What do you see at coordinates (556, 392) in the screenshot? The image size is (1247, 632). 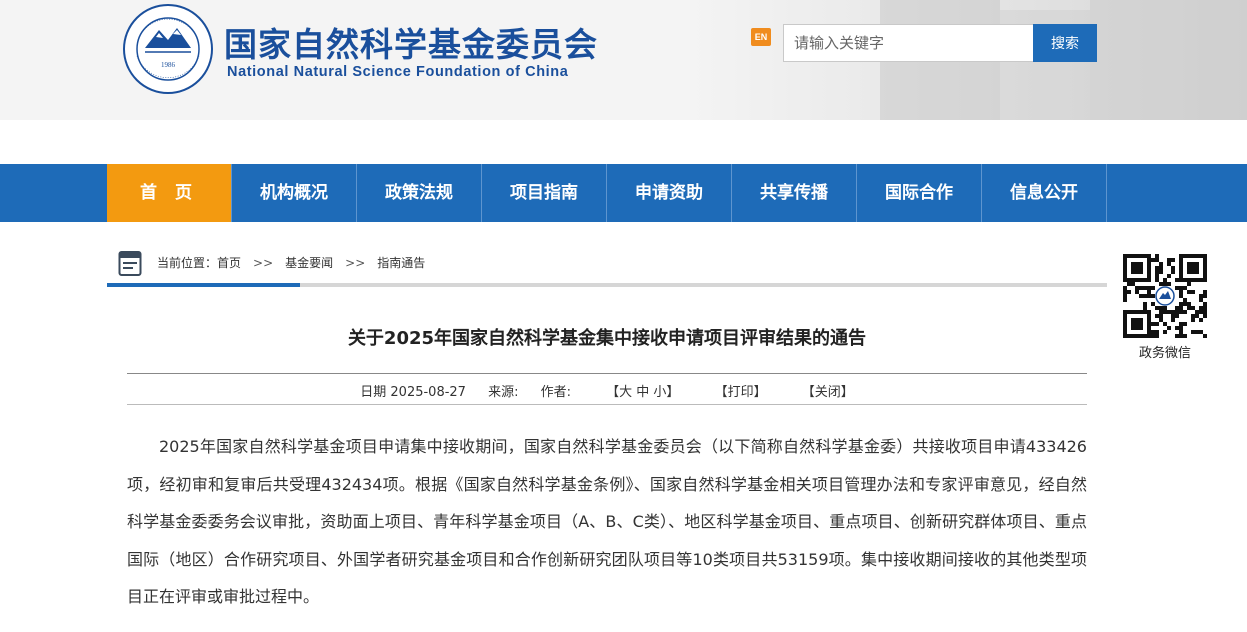 I see `author-label: 作者:` at bounding box center [556, 392].